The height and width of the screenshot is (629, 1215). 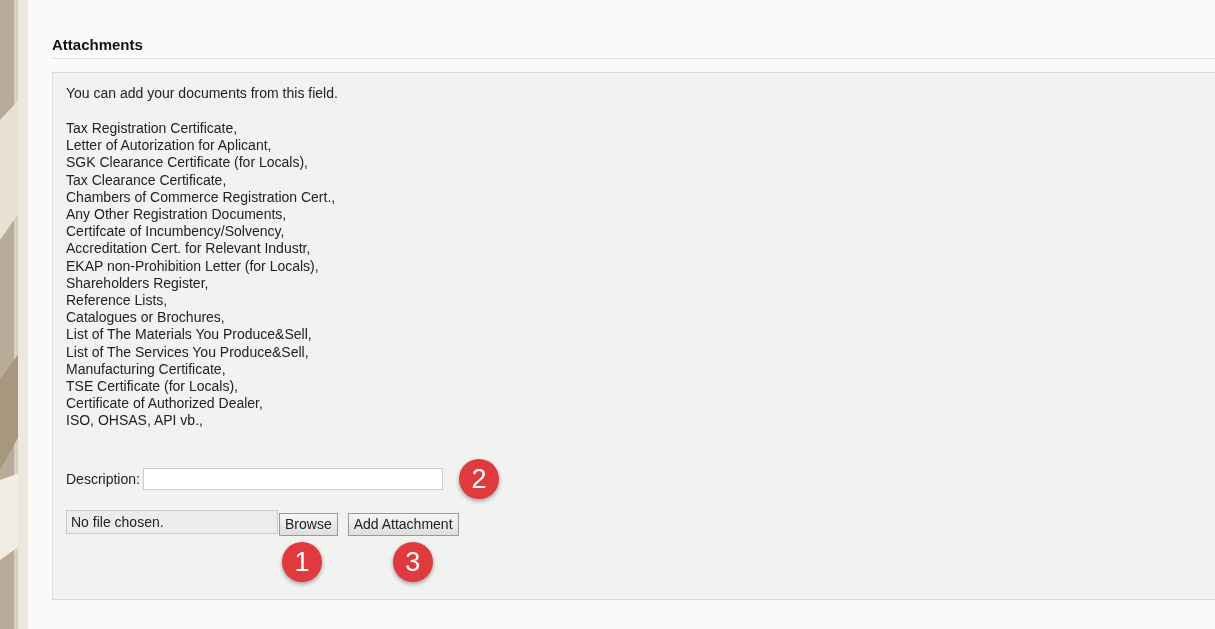 I want to click on browse-button: Browse, so click(x=308, y=524).